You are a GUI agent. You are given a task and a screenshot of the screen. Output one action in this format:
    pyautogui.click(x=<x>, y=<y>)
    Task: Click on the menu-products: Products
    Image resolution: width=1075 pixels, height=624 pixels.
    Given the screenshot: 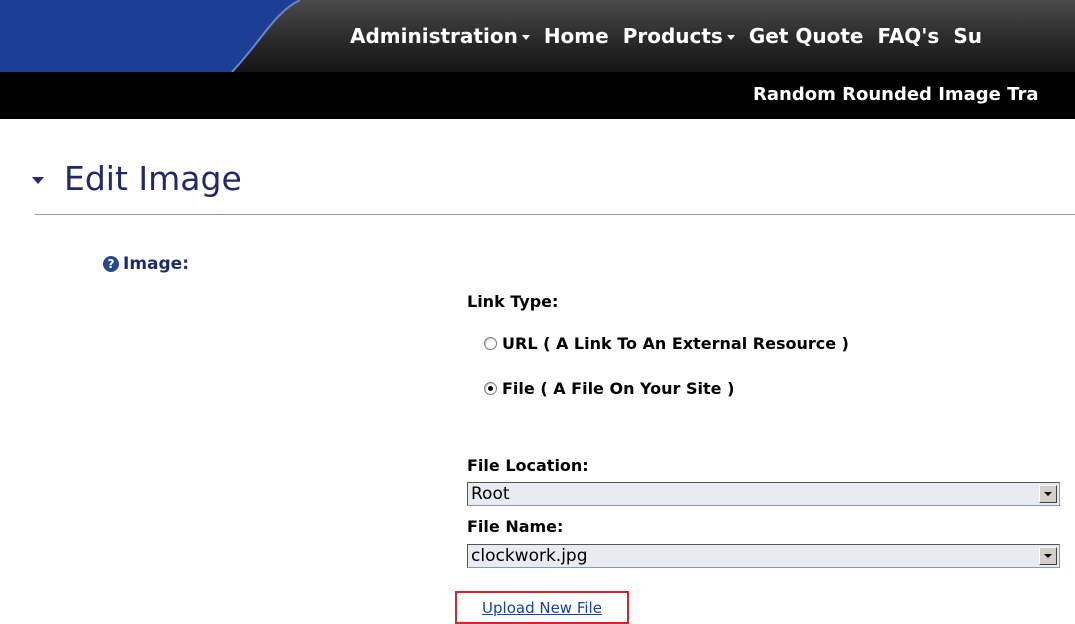 What is the action you would take?
    pyautogui.click(x=679, y=36)
    